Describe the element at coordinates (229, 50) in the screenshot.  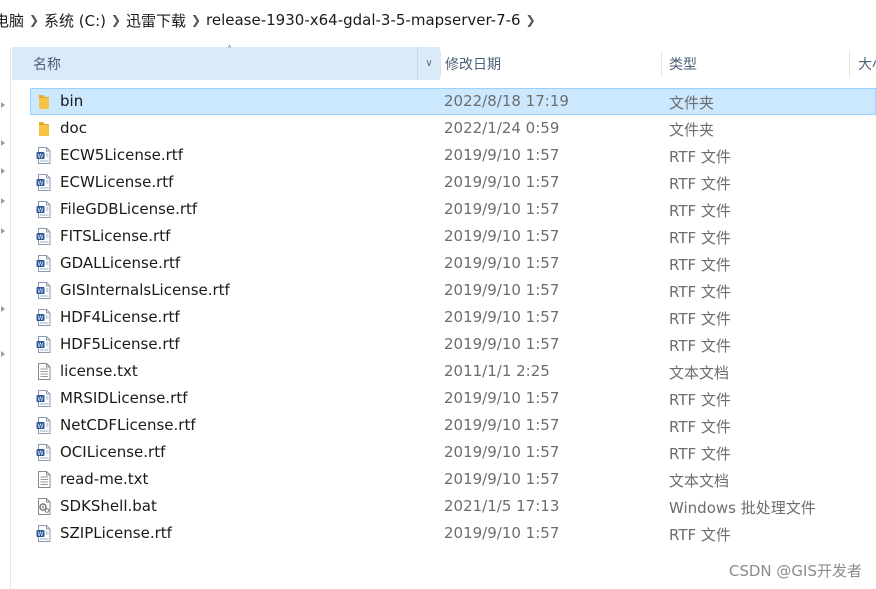
I see `sort-ascending-icon: ˄` at that location.